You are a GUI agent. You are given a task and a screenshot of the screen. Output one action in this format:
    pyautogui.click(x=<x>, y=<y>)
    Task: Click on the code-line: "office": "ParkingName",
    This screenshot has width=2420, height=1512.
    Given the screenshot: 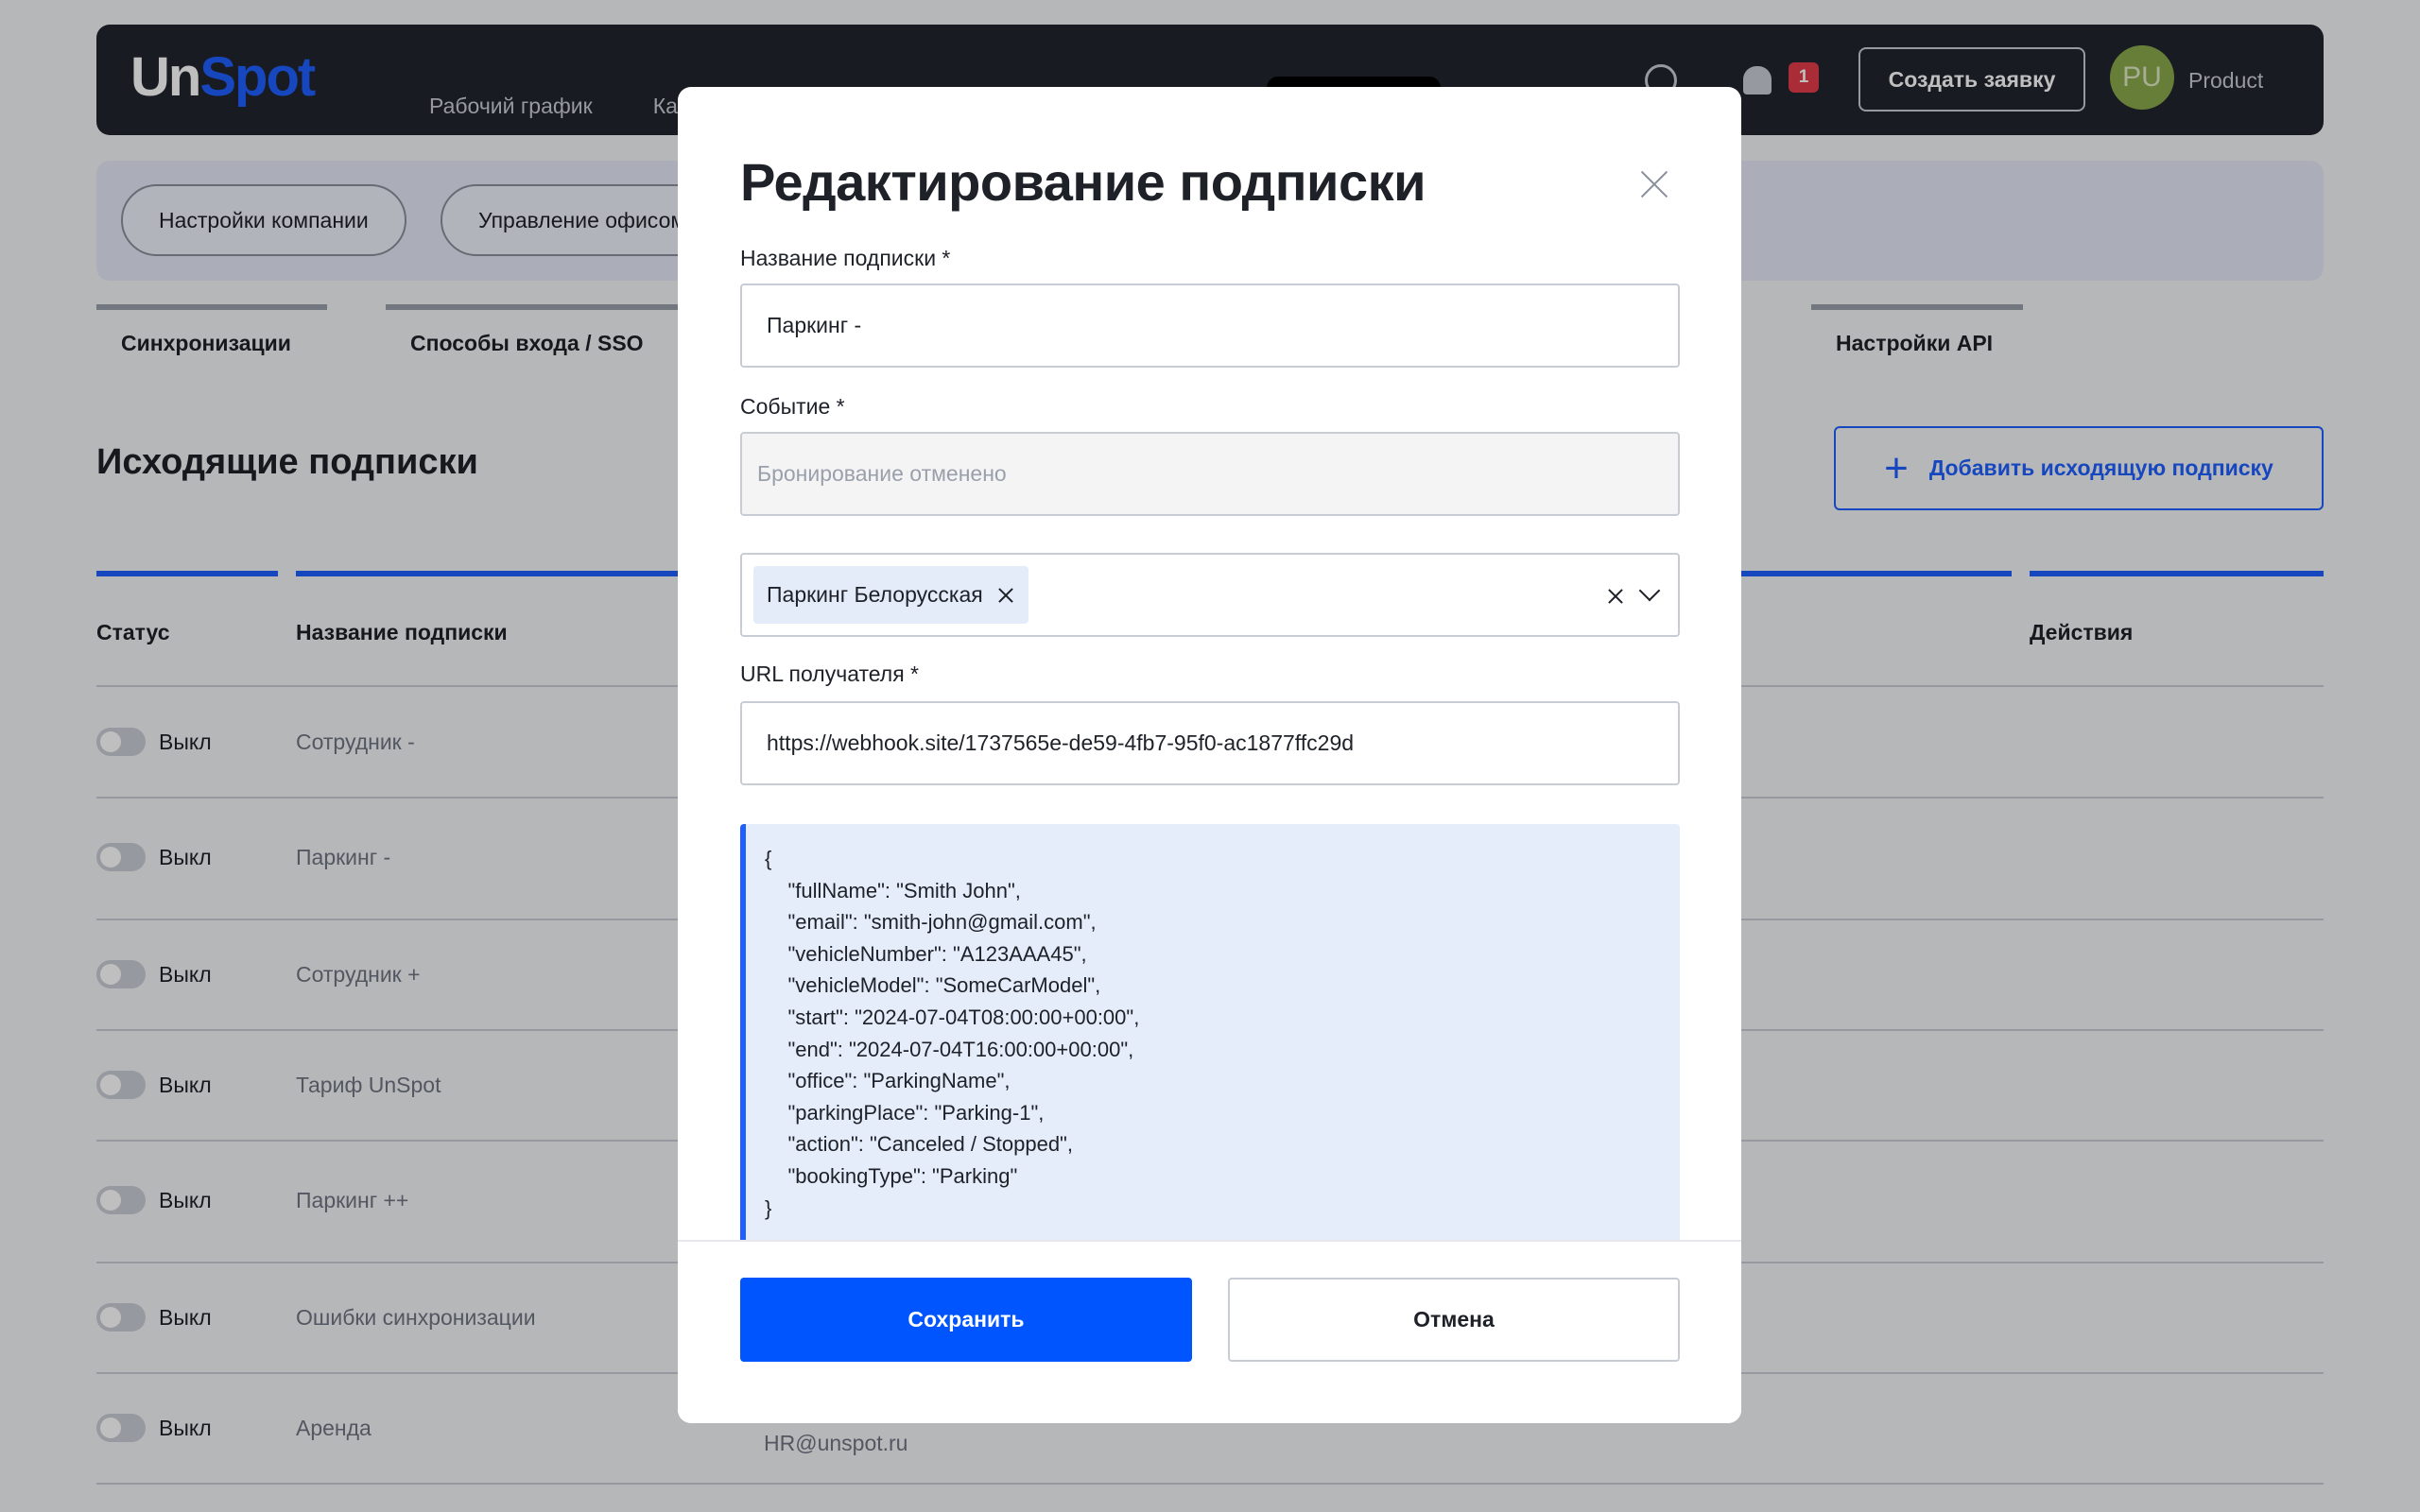 What is the action you would take?
    pyautogui.click(x=888, y=1081)
    